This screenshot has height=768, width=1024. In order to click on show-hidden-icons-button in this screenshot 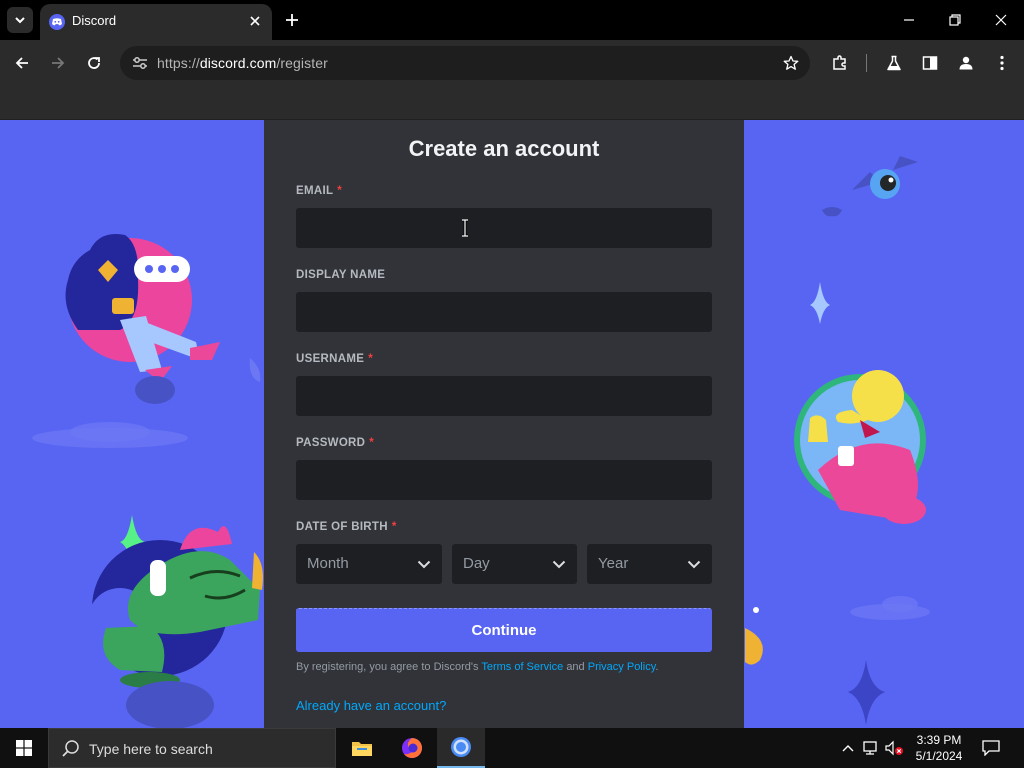, I will do `click(848, 748)`.